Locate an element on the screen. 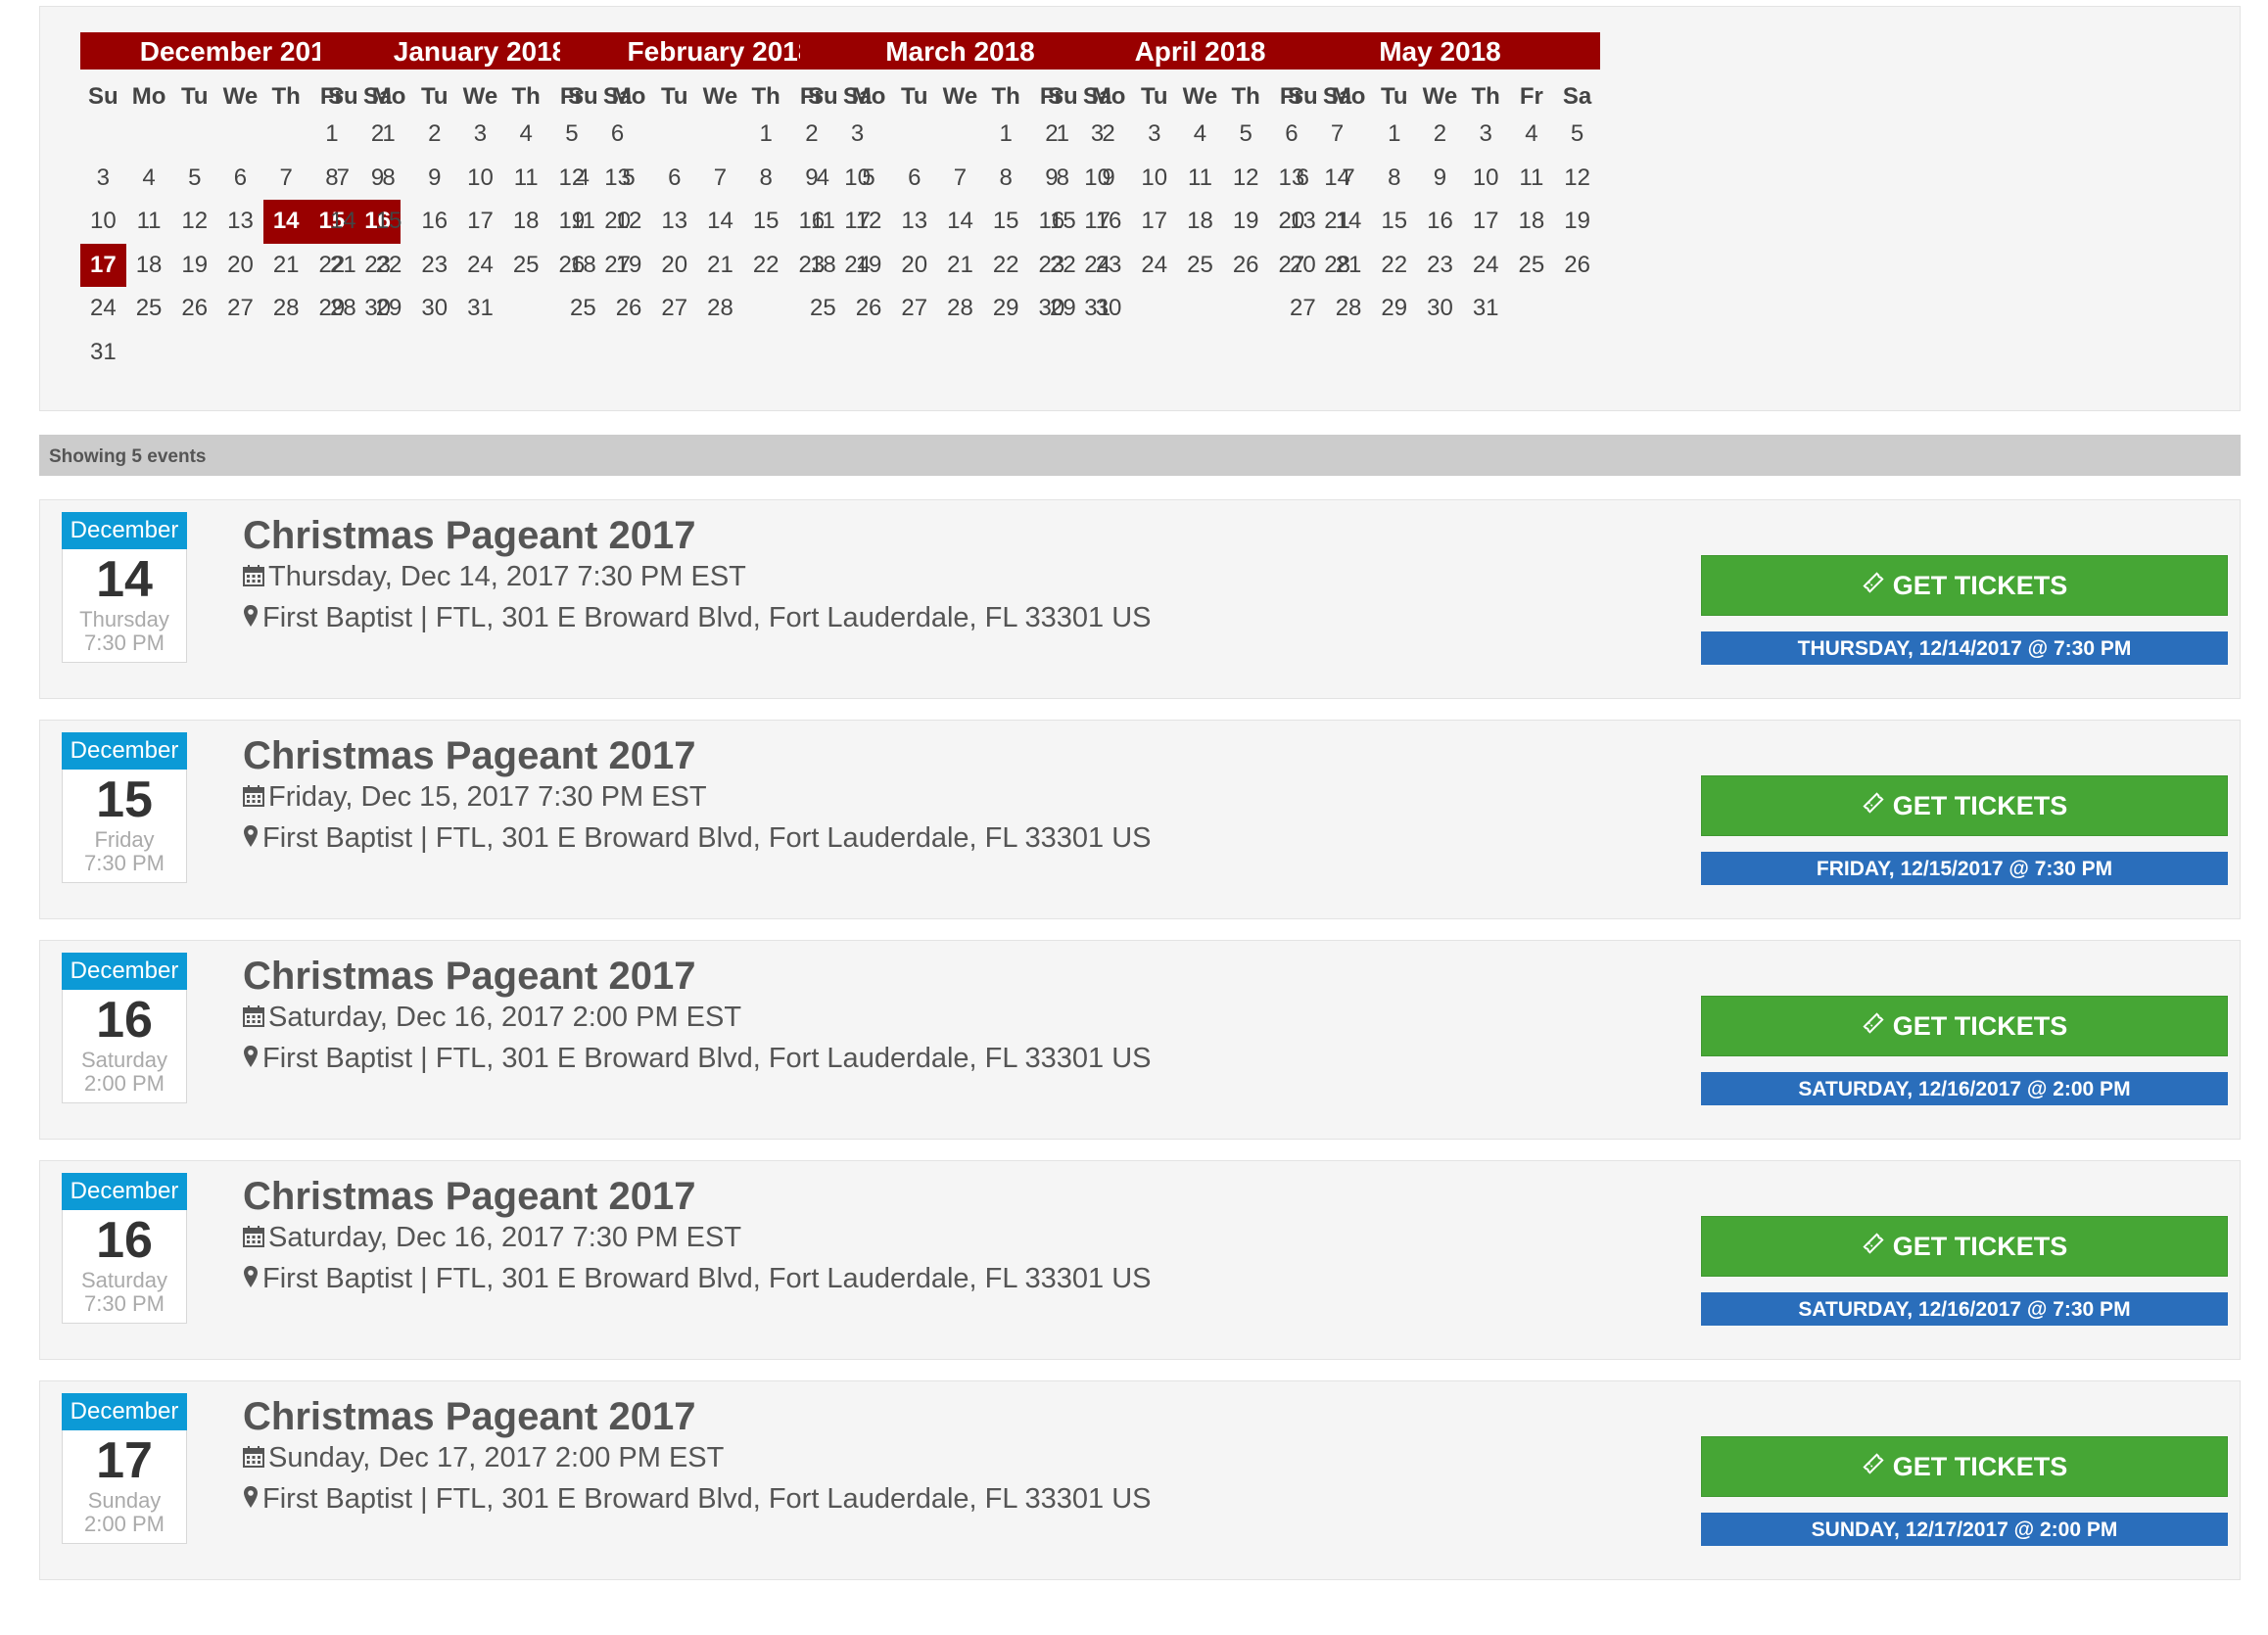 This screenshot has height=1635, width=2268. calendar-day: 17 is located at coordinates (480, 222).